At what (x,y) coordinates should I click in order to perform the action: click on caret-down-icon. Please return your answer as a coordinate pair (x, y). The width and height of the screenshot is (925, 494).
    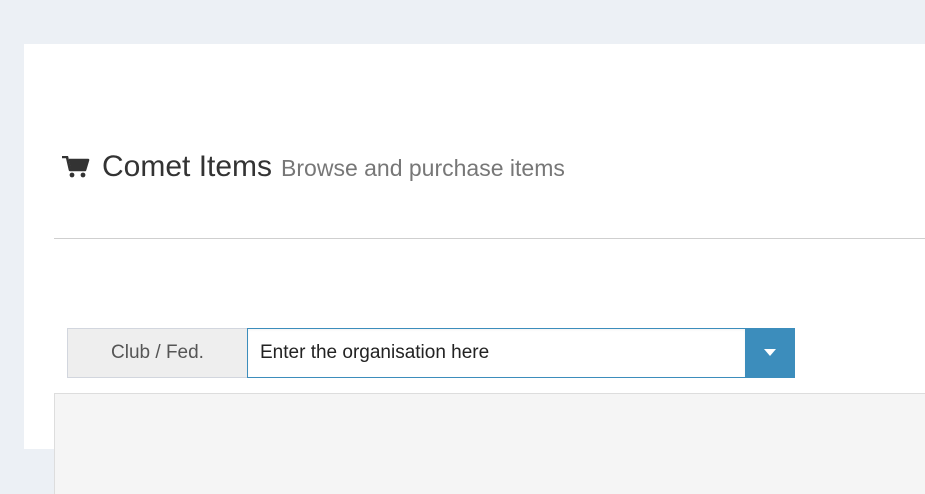
    Looking at the image, I should click on (770, 352).